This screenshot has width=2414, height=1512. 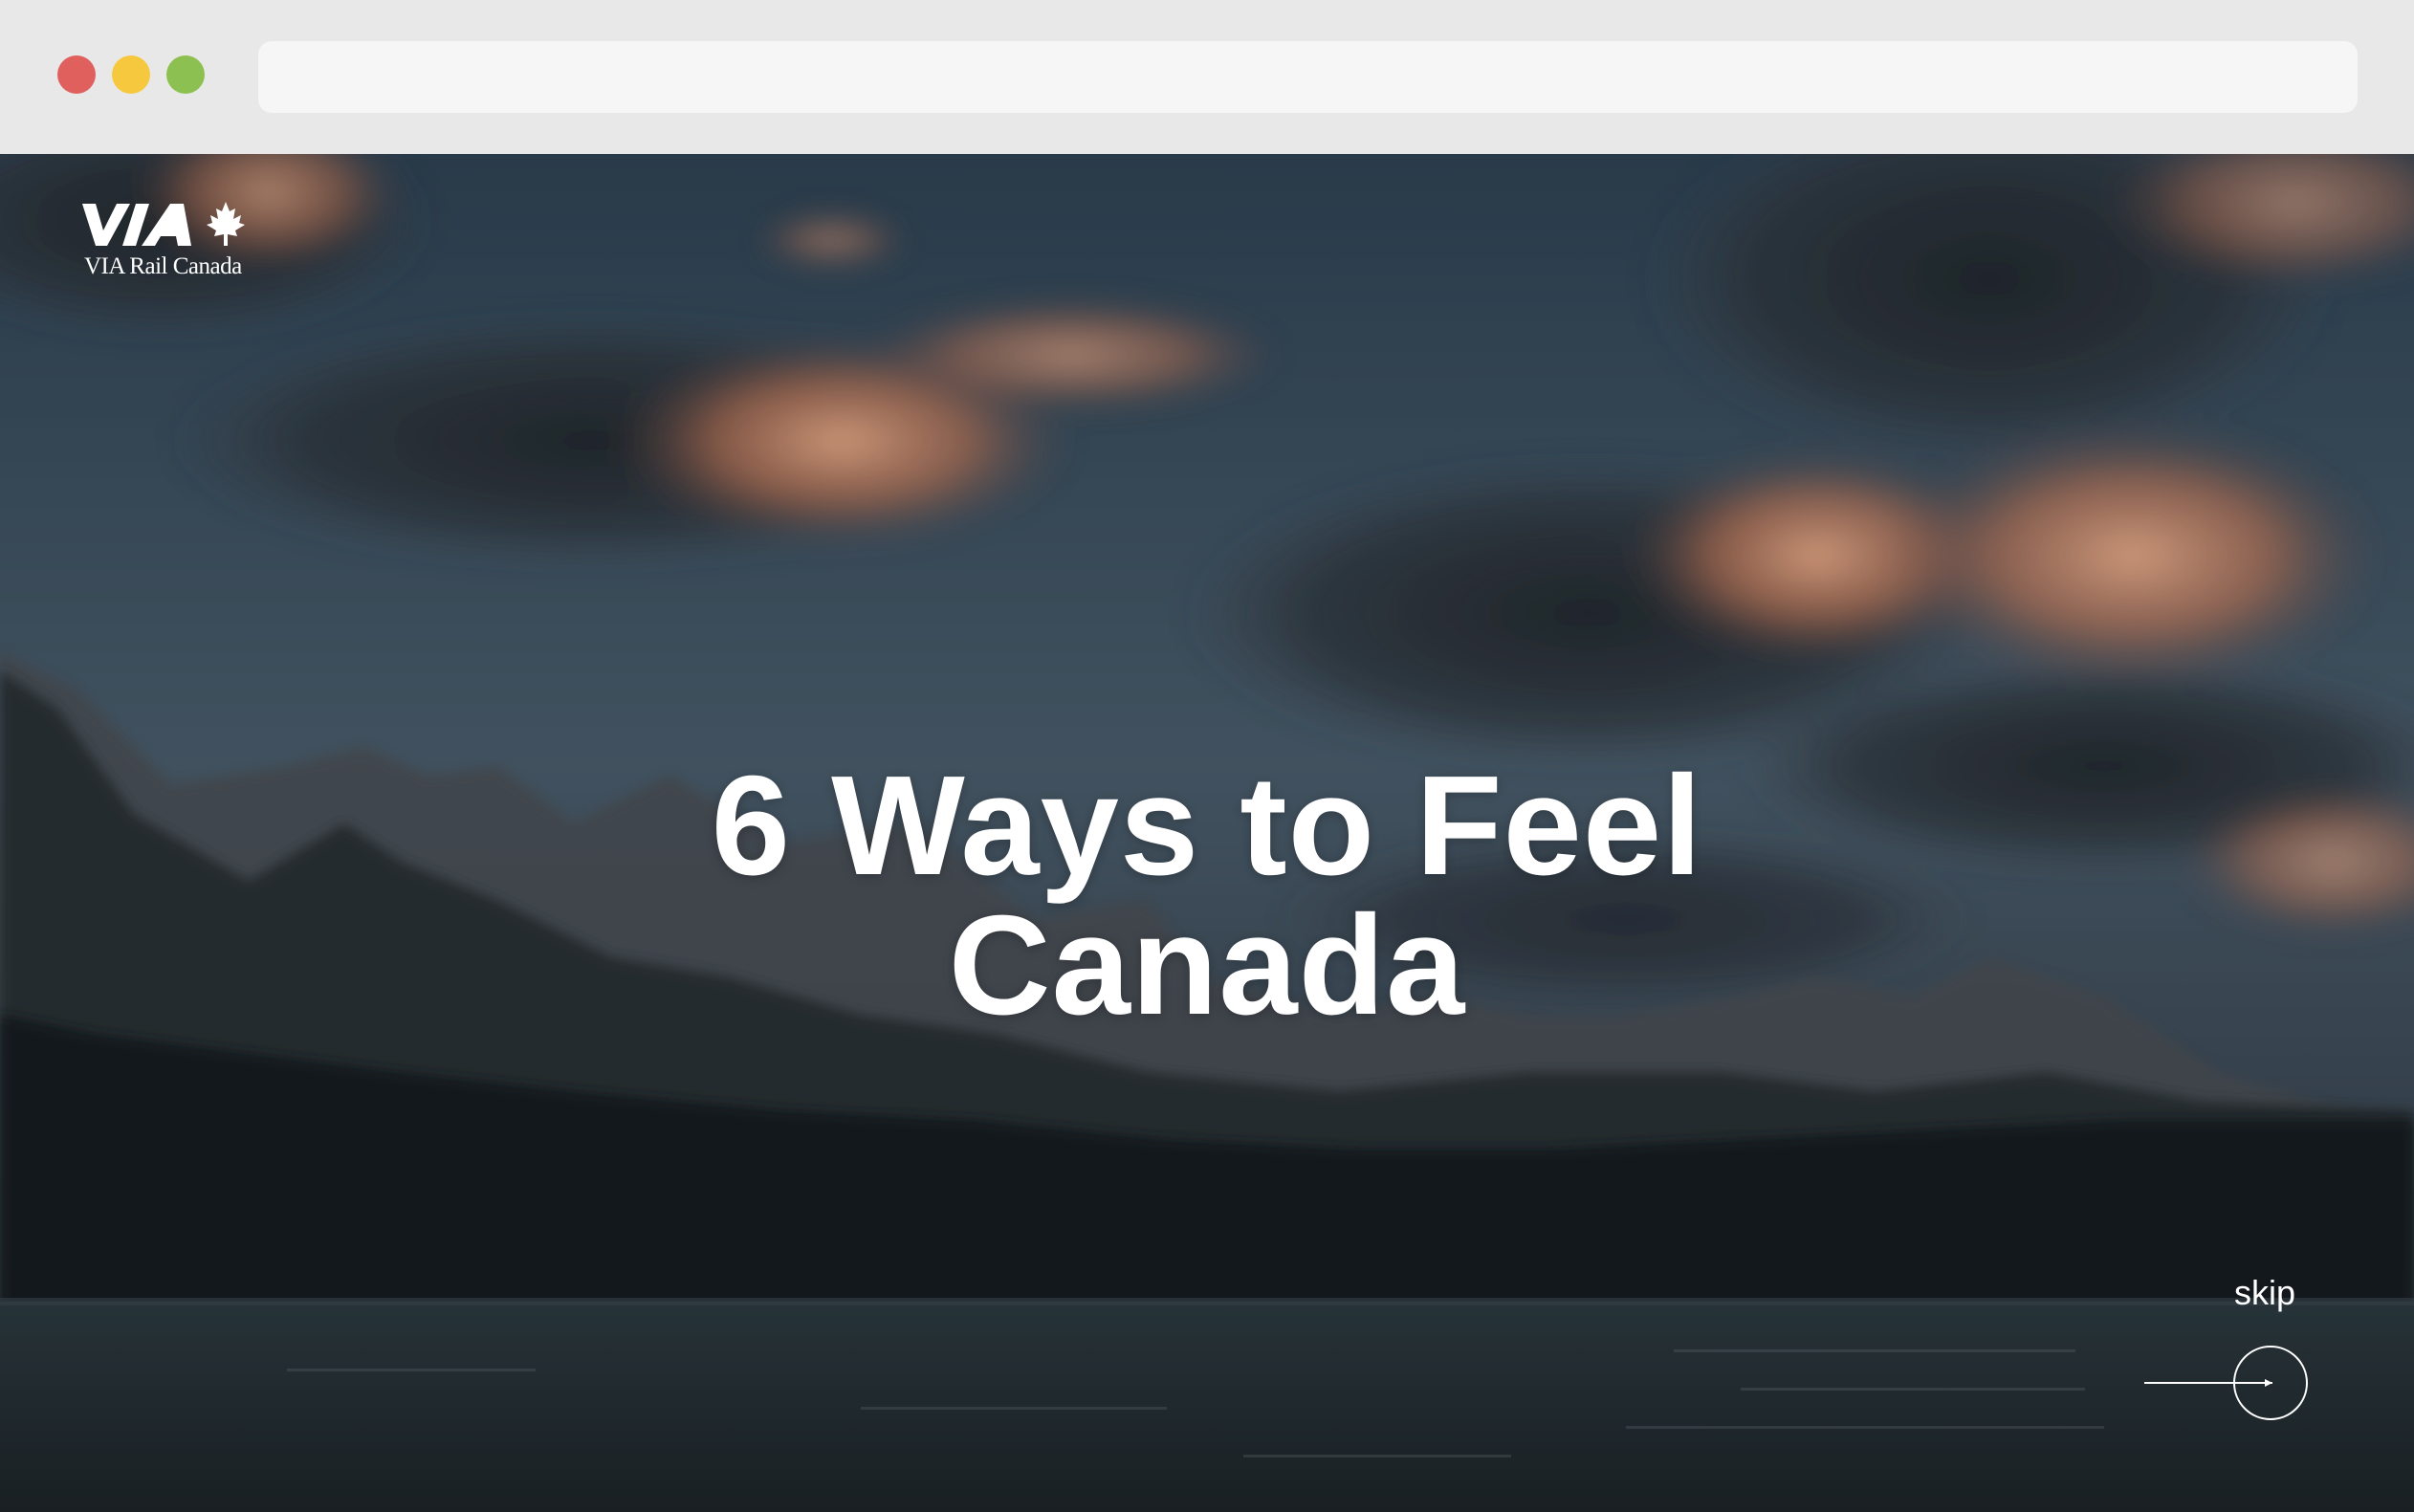 What do you see at coordinates (2264, 1293) in the screenshot?
I see `skip-label: skip` at bounding box center [2264, 1293].